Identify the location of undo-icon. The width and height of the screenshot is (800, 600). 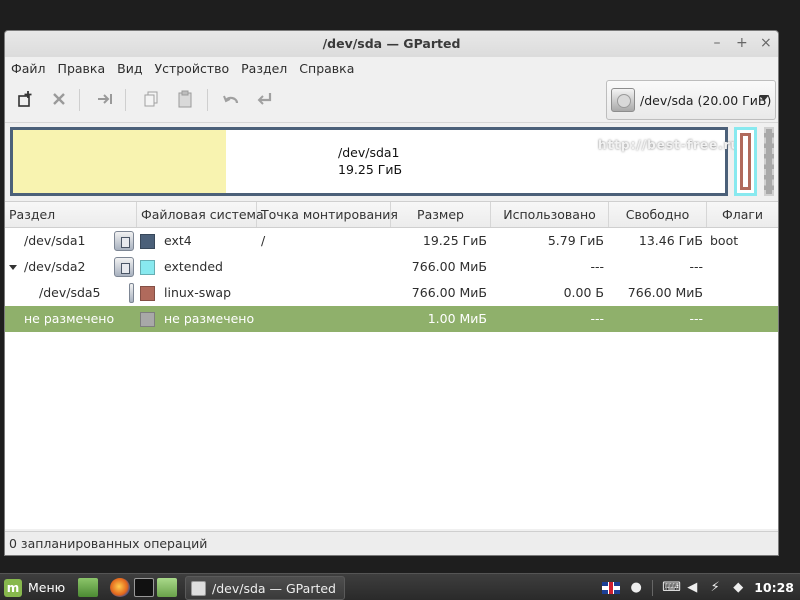
(231, 99).